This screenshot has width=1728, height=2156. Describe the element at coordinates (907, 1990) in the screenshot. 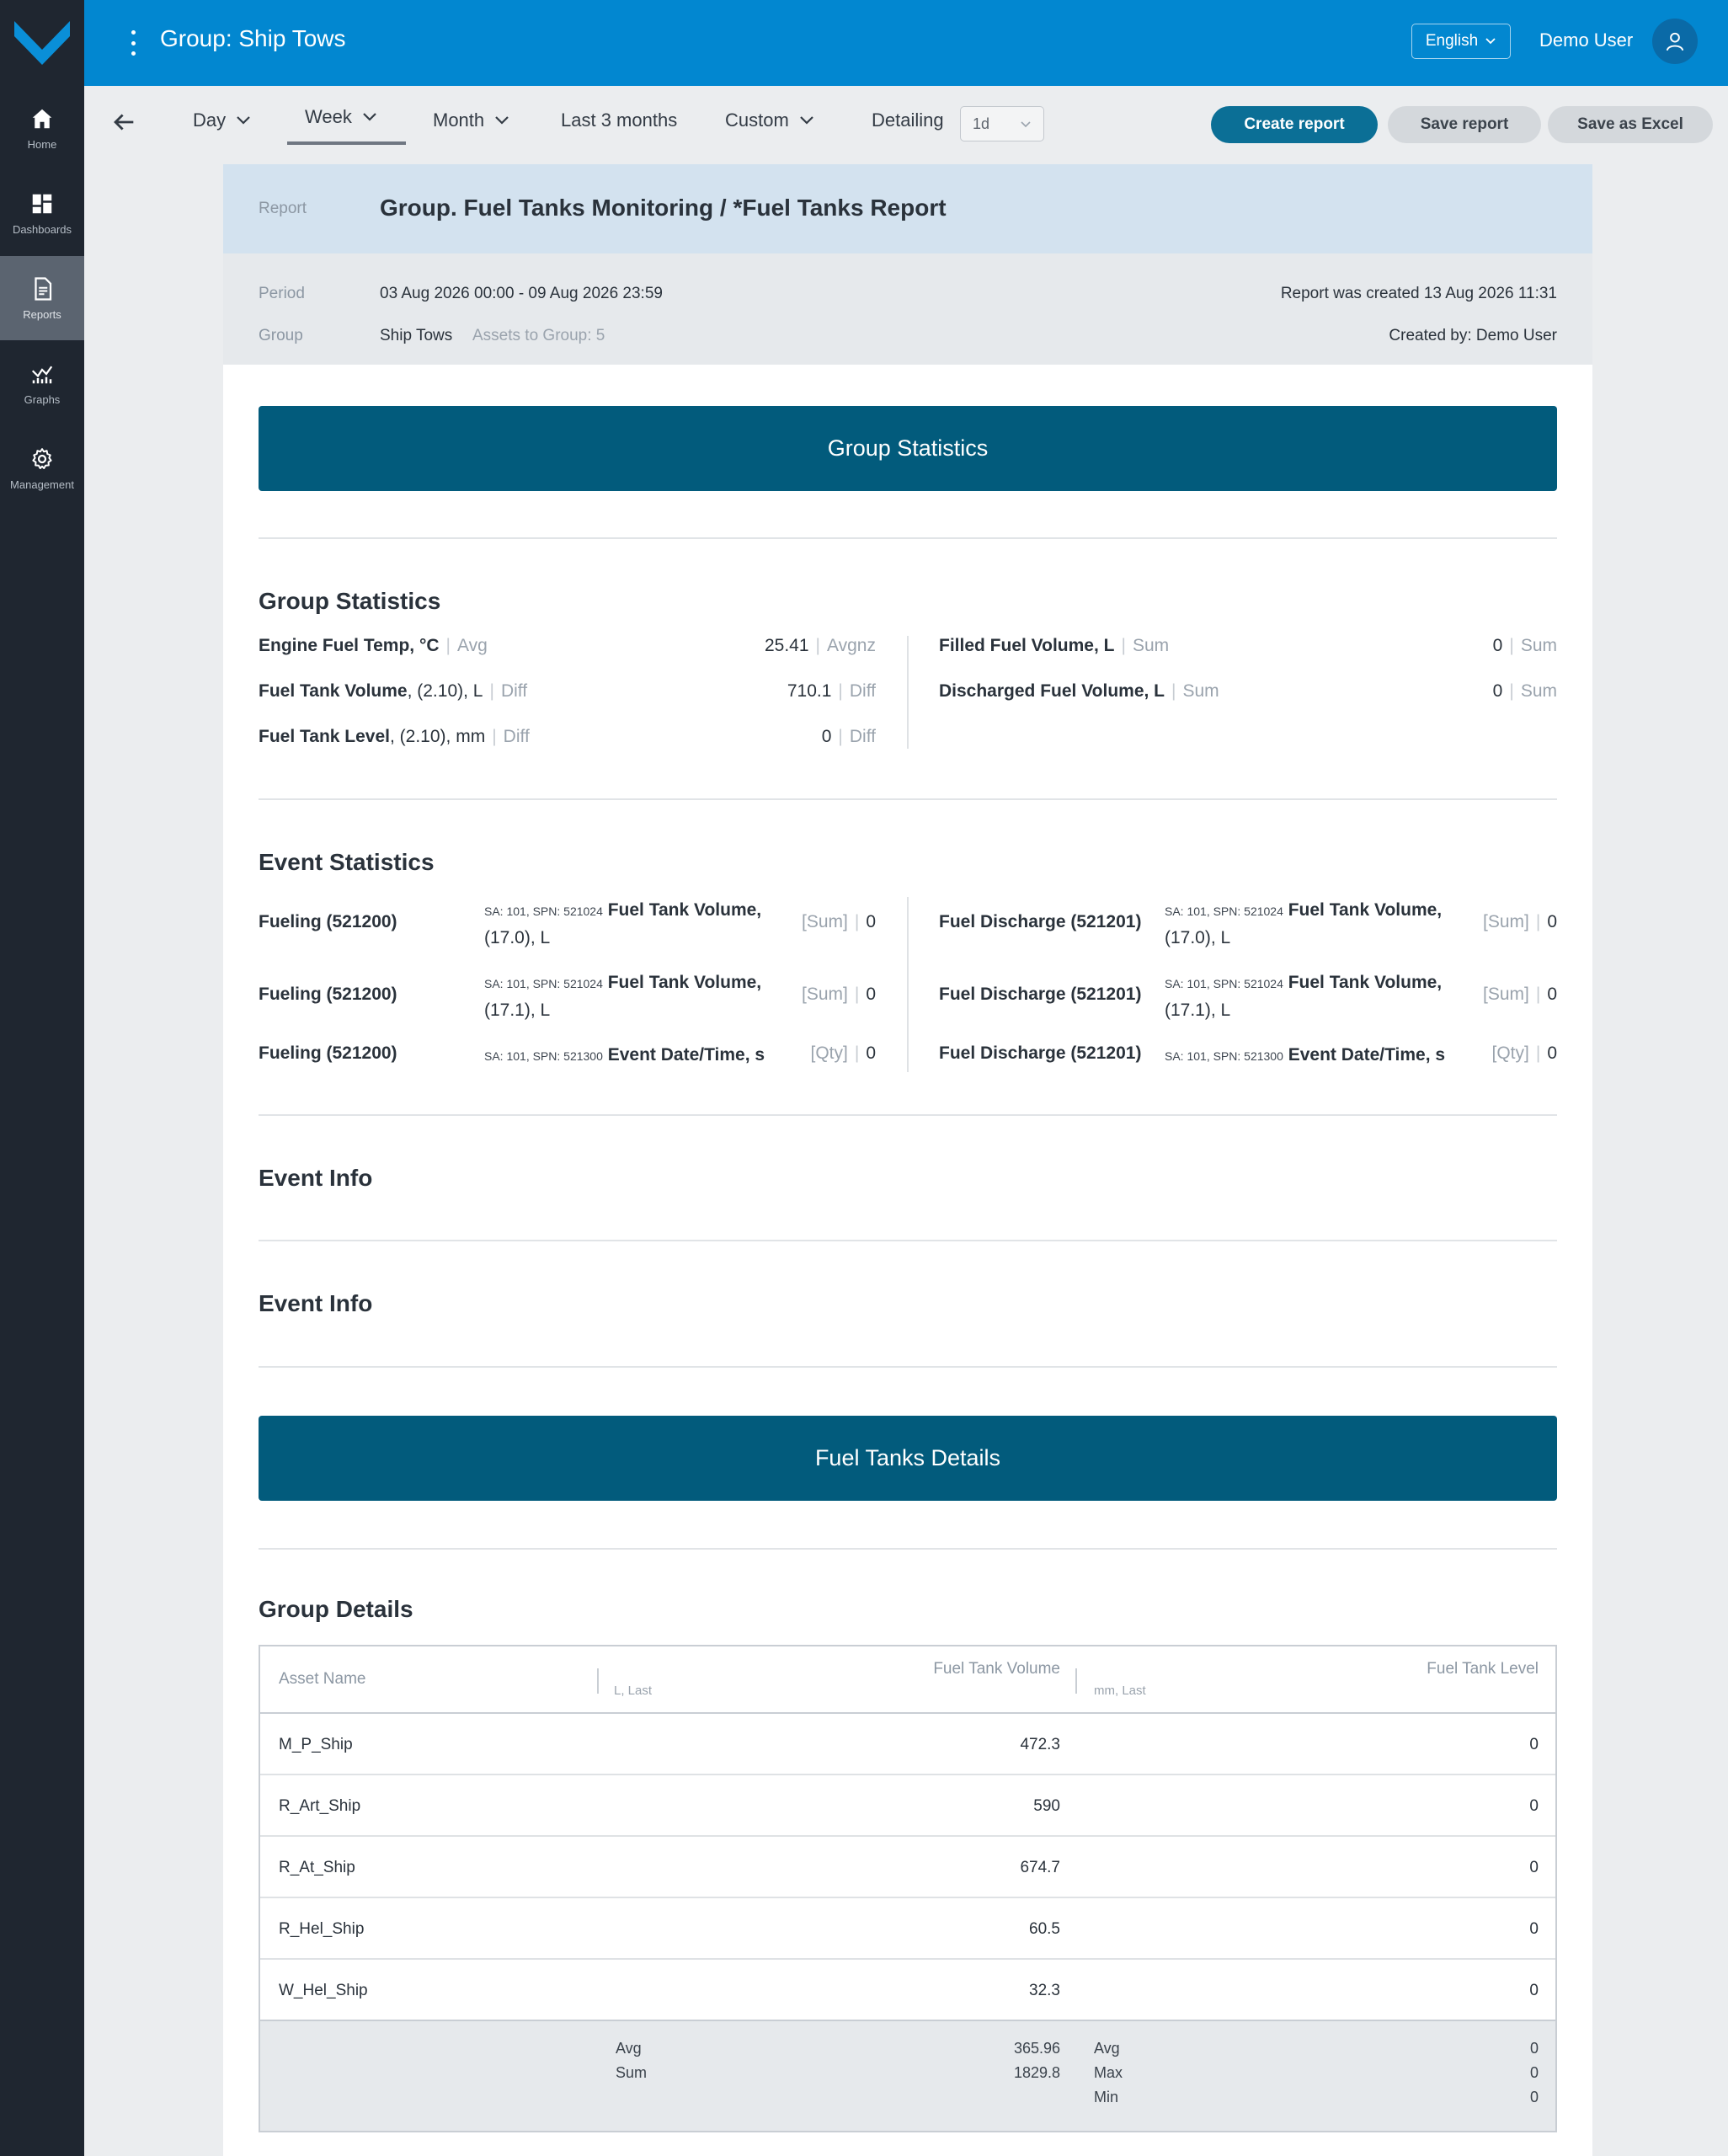

I see `table-row: W_Hel_Ship 32.3 0` at that location.